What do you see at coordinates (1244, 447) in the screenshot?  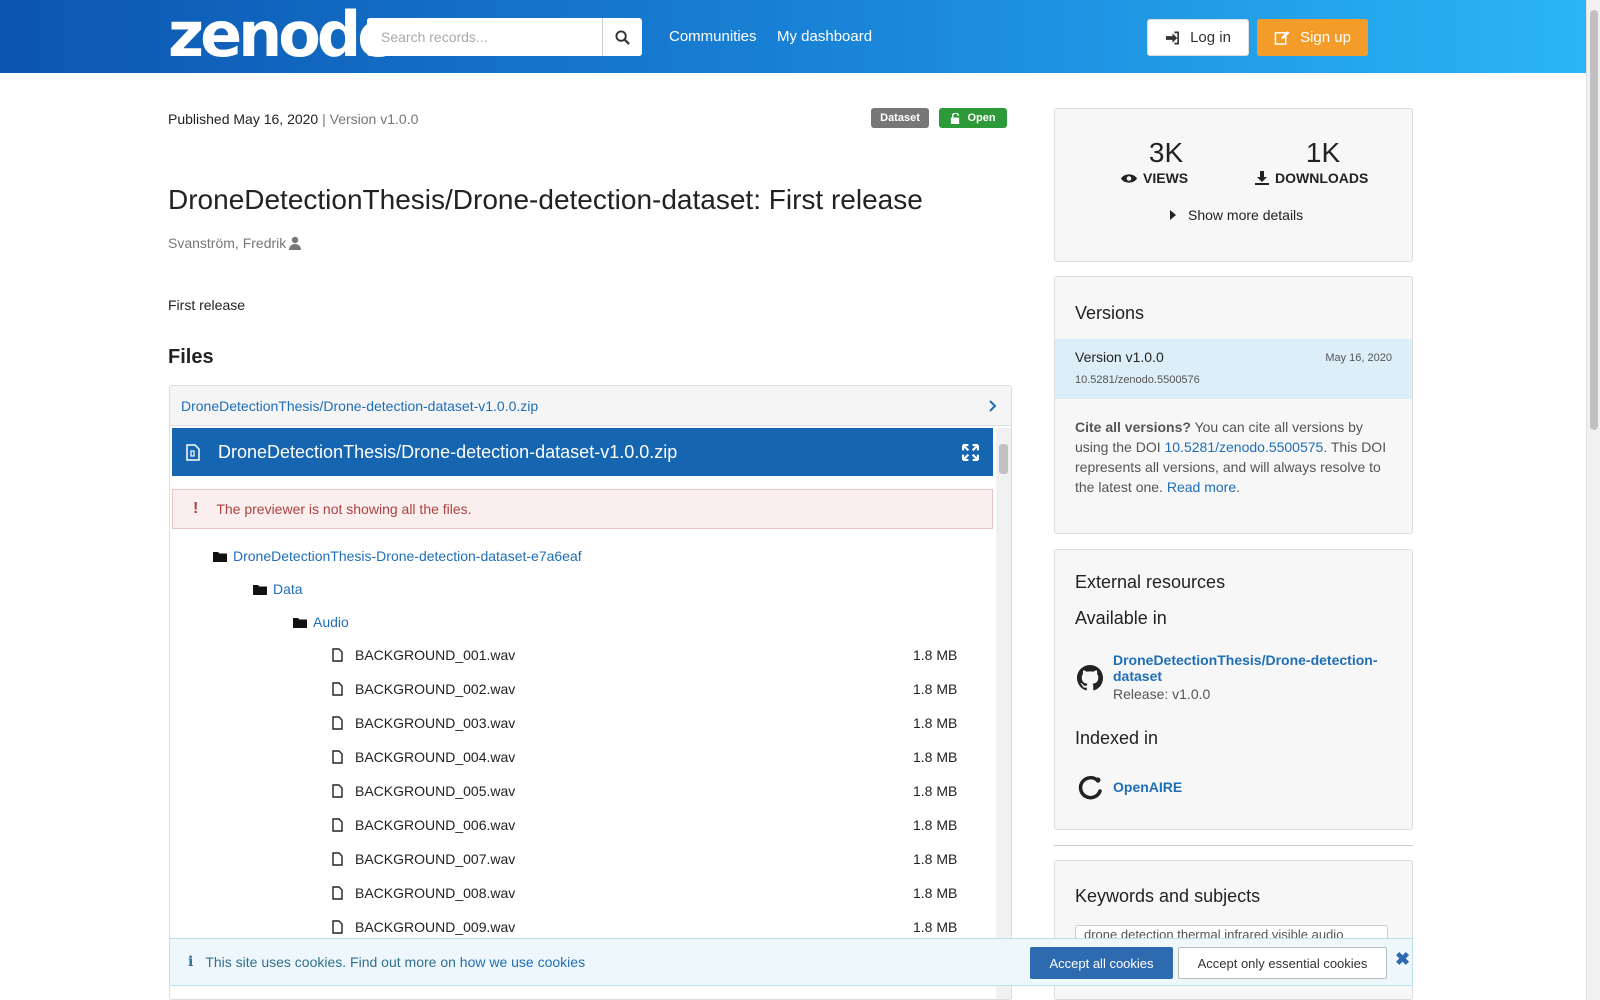 I see `concept-doi-link: 10.5281/zenodo.5500575` at bounding box center [1244, 447].